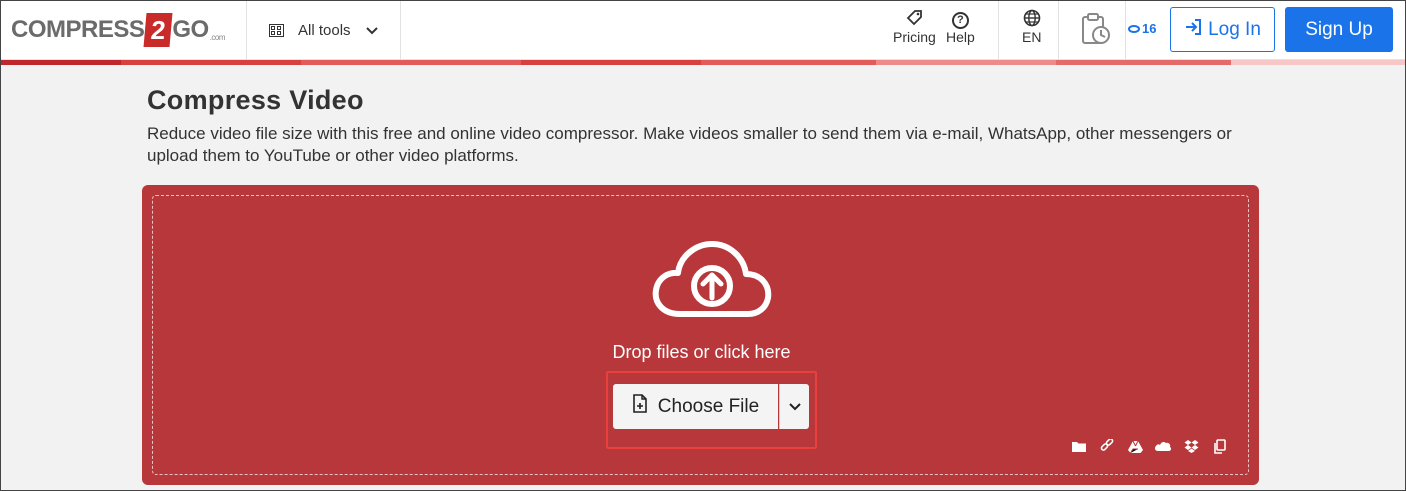 This screenshot has height=491, width=1406. I want to click on google-drive-icon, so click(1135, 446).